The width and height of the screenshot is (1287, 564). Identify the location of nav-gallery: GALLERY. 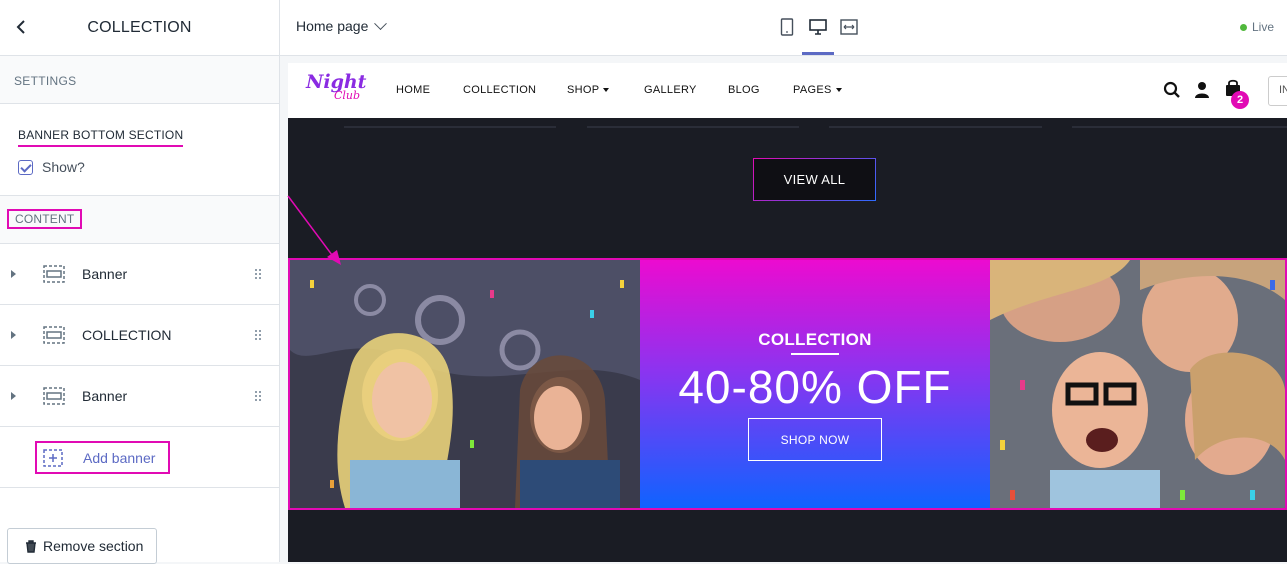
(670, 90).